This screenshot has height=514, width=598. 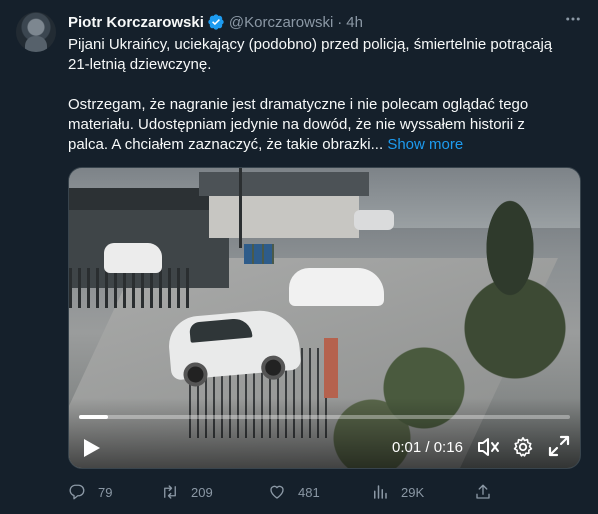 What do you see at coordinates (259, 254) in the screenshot?
I see `video-frame-bins` at bounding box center [259, 254].